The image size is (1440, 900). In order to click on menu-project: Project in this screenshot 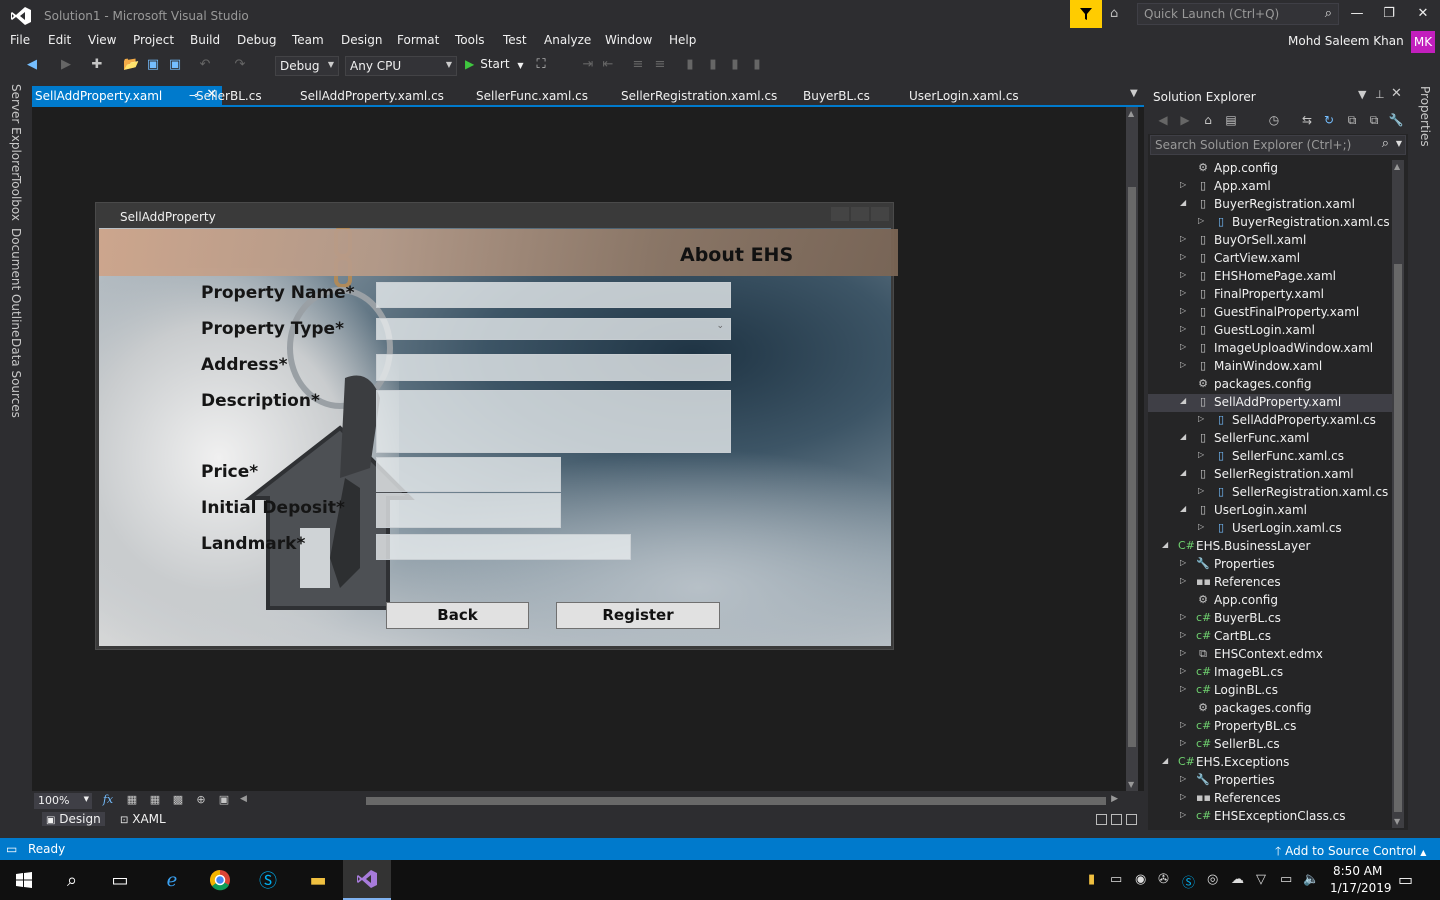, I will do `click(153, 40)`.